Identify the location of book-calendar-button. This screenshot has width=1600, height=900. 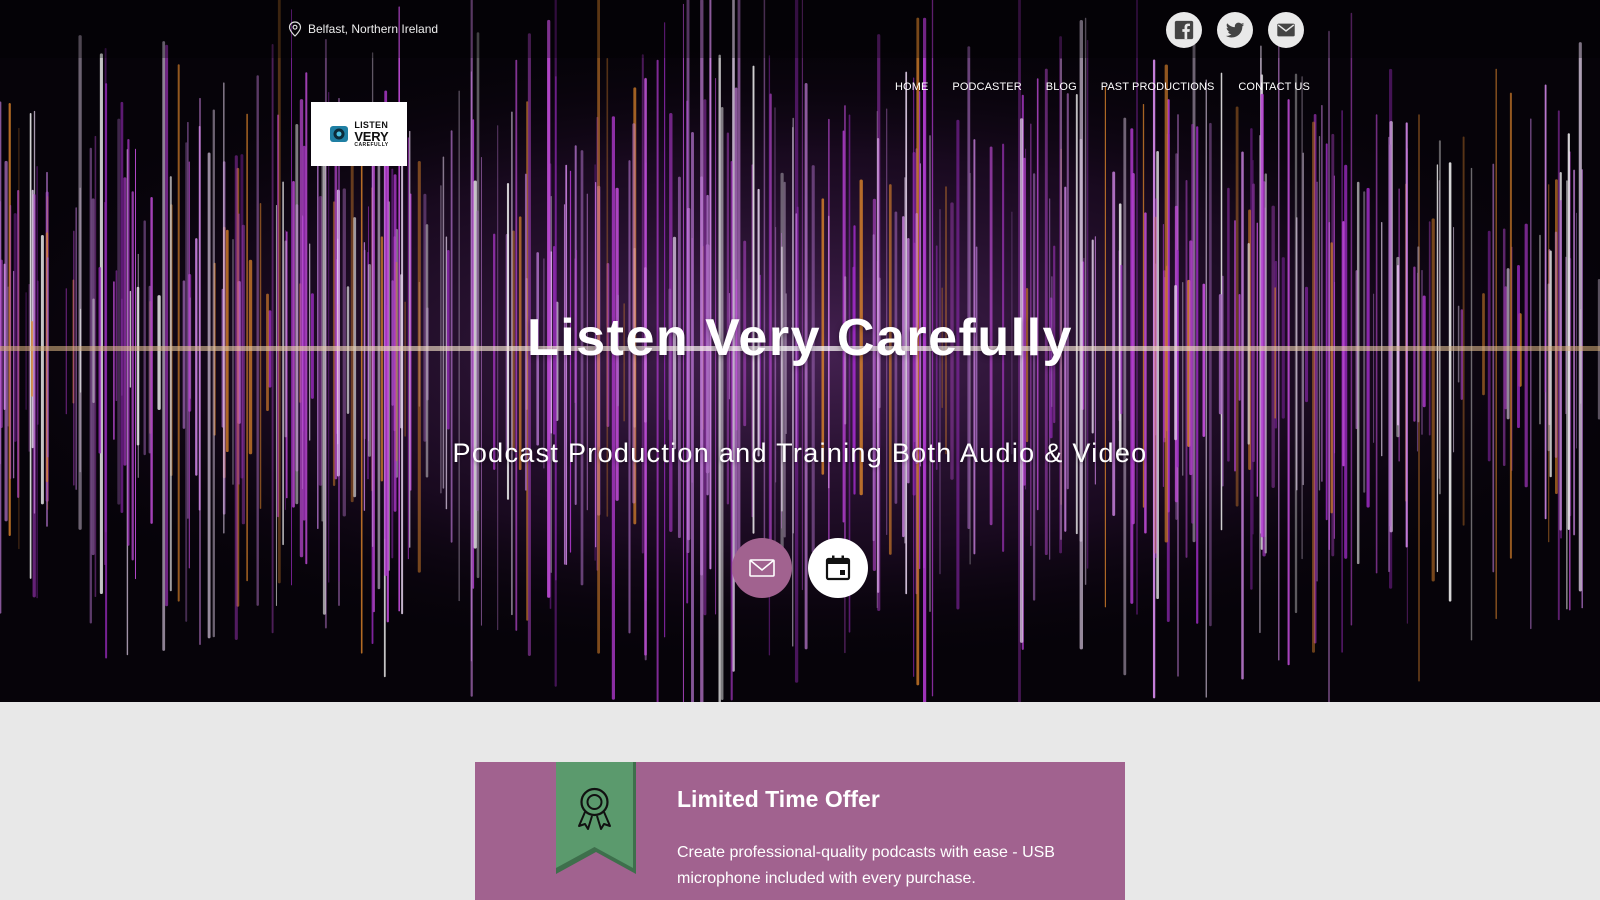
(838, 568).